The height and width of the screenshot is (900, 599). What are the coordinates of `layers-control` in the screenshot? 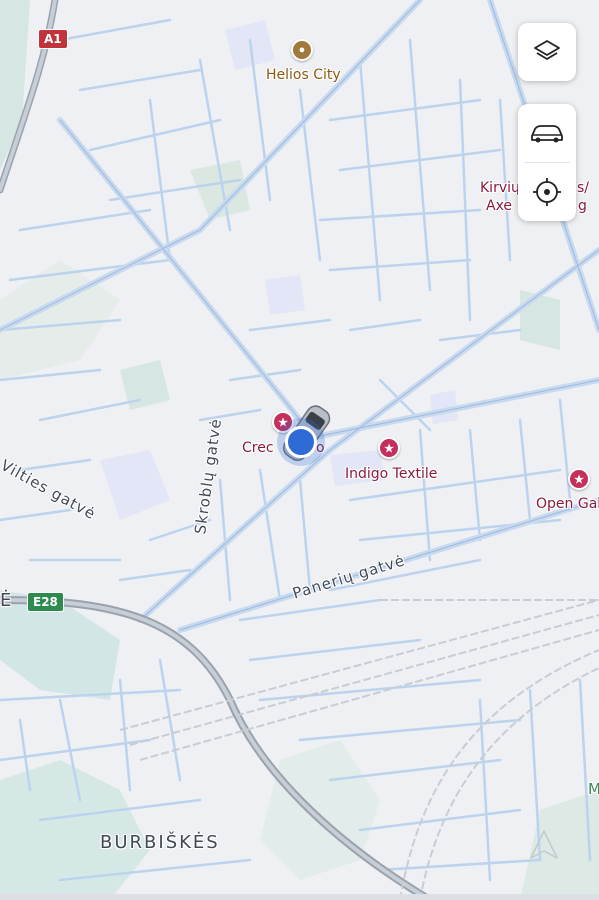 It's located at (547, 52).